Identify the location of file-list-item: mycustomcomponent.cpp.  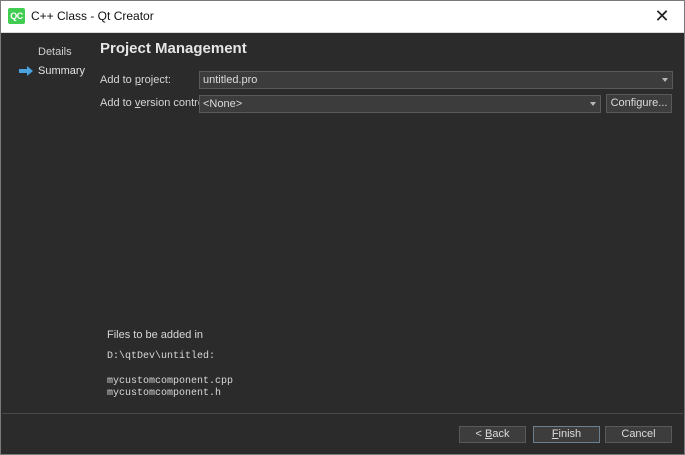
(170, 381).